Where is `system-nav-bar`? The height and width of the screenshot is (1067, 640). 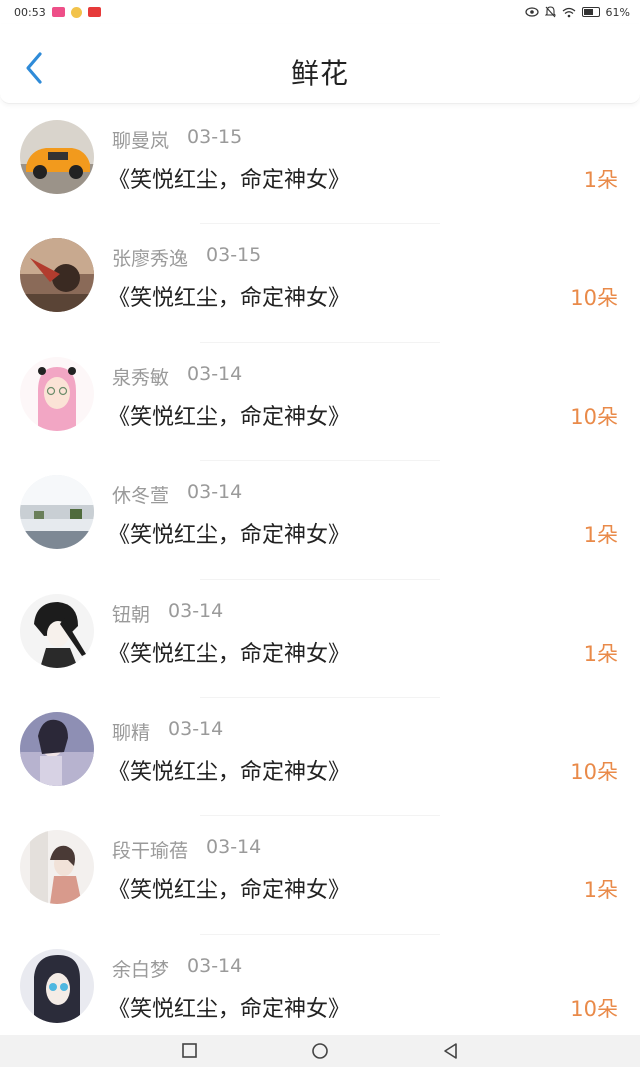 system-nav-bar is located at coordinates (320, 1051).